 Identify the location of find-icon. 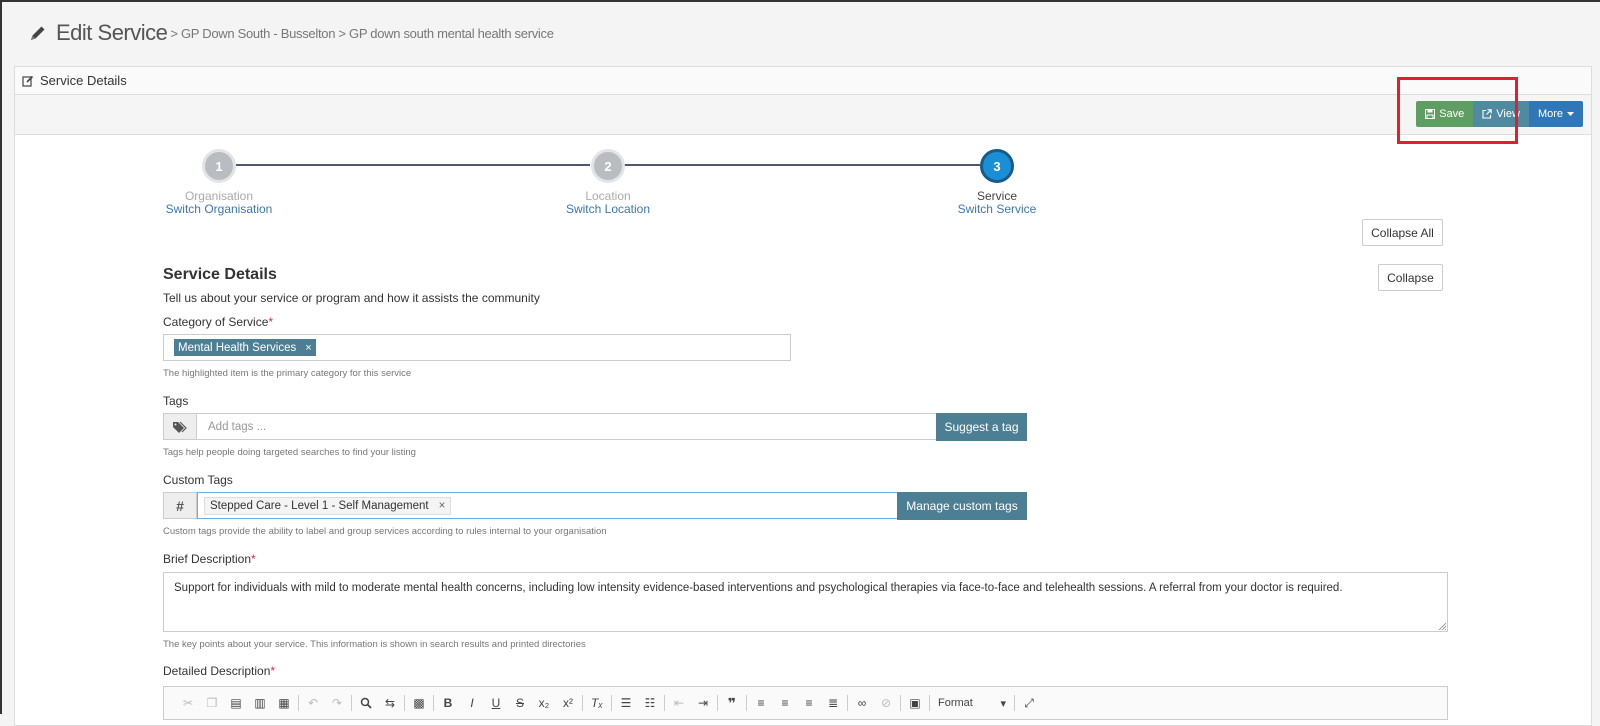
(366, 703).